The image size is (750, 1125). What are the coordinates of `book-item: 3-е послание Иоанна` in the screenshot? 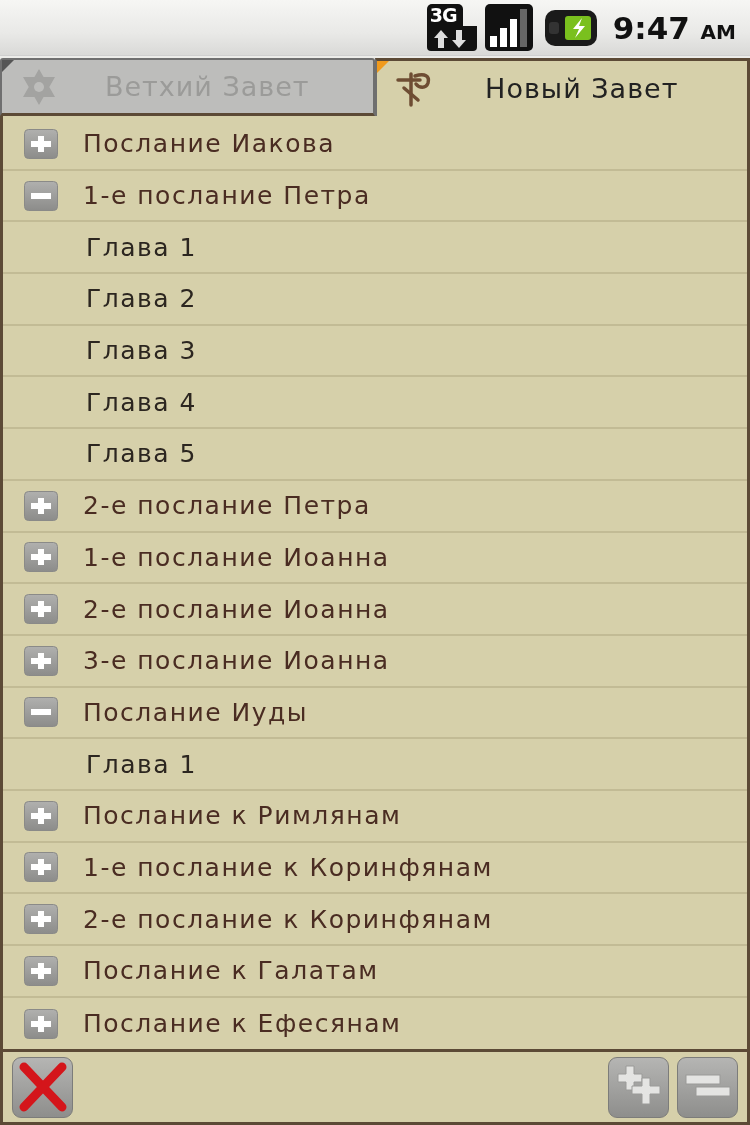 It's located at (236, 661).